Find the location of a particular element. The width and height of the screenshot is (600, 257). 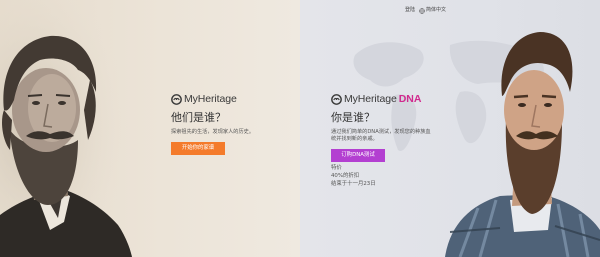

login-link: 登陆 is located at coordinates (410, 10).